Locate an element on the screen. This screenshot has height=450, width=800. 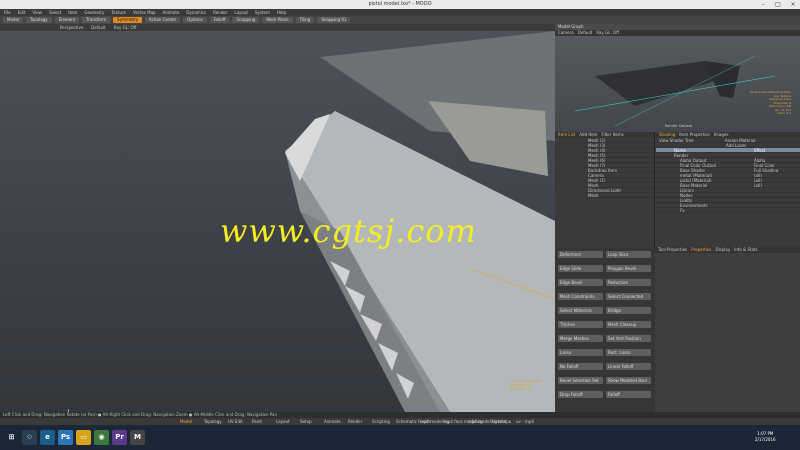
window-title: pistol model.lxo* - MODO is located at coordinates (400, 4).